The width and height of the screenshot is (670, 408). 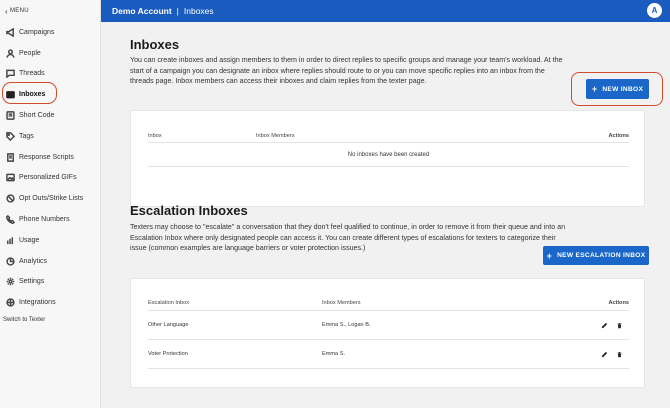 What do you see at coordinates (388, 303) in the screenshot?
I see `table-header: Escalation Inbox Inbox Members Actions` at bounding box center [388, 303].